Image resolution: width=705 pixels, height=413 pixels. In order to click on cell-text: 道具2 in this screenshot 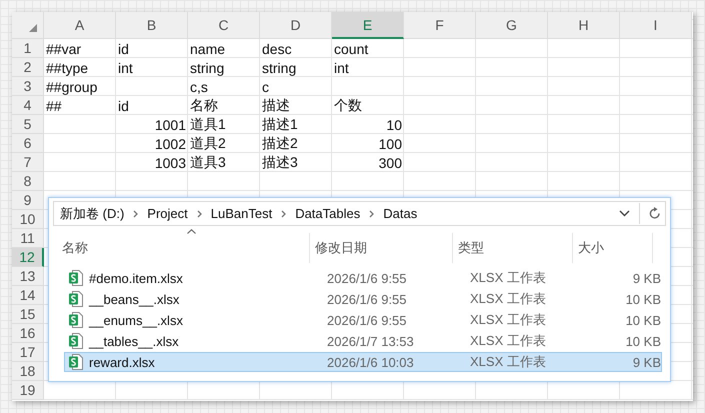, I will do `click(208, 143)`.